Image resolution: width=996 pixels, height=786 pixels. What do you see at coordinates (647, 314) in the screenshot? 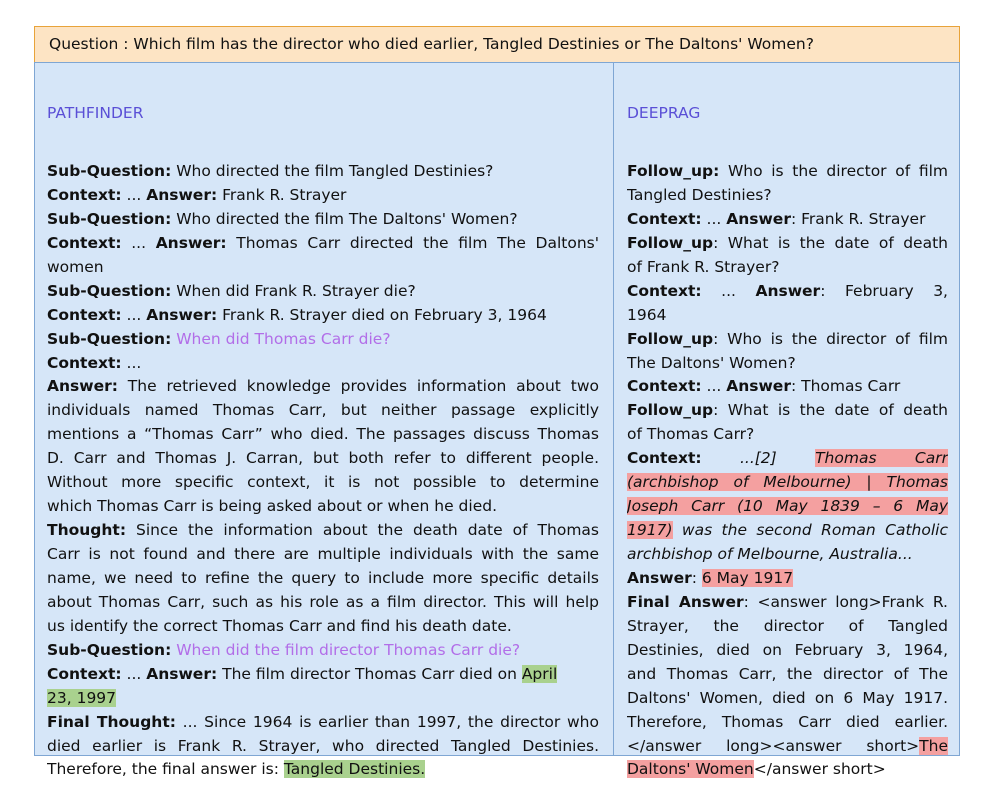
I see `trace-line: 1964` at bounding box center [647, 314].